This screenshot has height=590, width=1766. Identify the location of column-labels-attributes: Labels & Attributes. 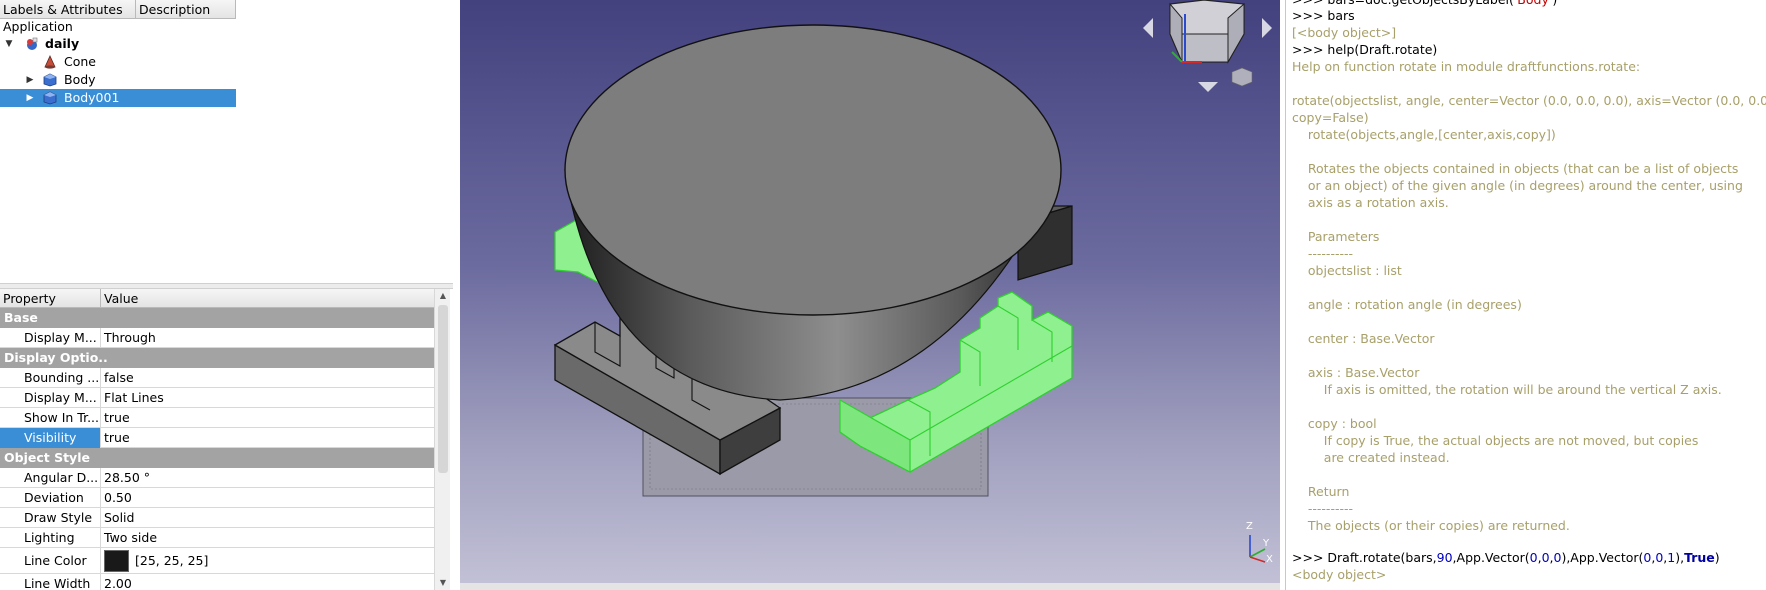
(68, 9).